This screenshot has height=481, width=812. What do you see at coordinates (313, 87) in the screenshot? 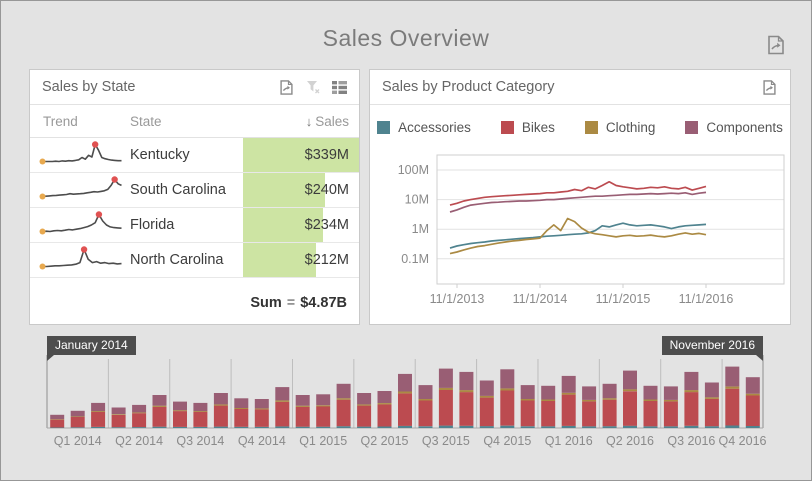
I see `clear-filter-icon` at bounding box center [313, 87].